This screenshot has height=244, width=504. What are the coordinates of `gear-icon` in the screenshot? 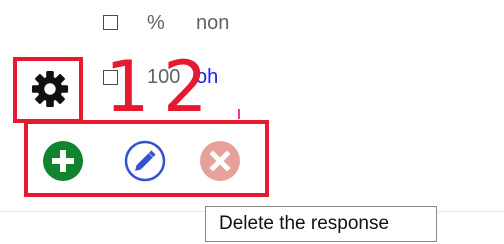 It's located at (50, 89).